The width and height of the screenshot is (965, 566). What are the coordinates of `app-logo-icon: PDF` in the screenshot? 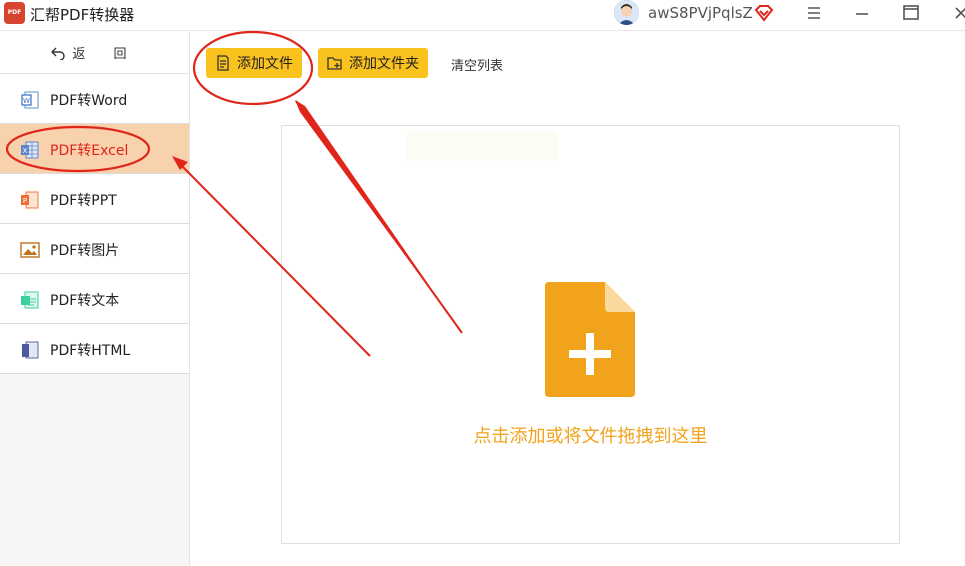 It's located at (14, 13).